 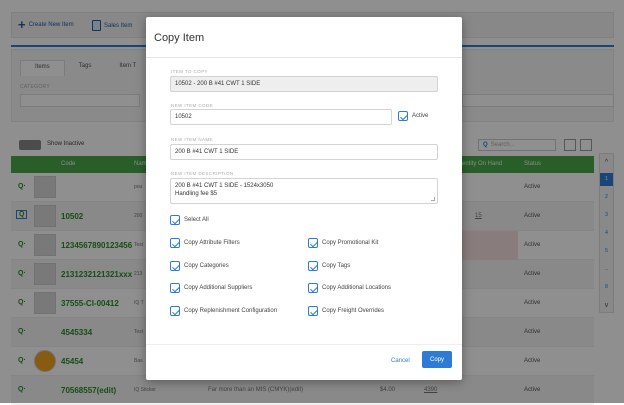 I want to click on new-item-name-label: NEW ITEM NAME, so click(x=192, y=139).